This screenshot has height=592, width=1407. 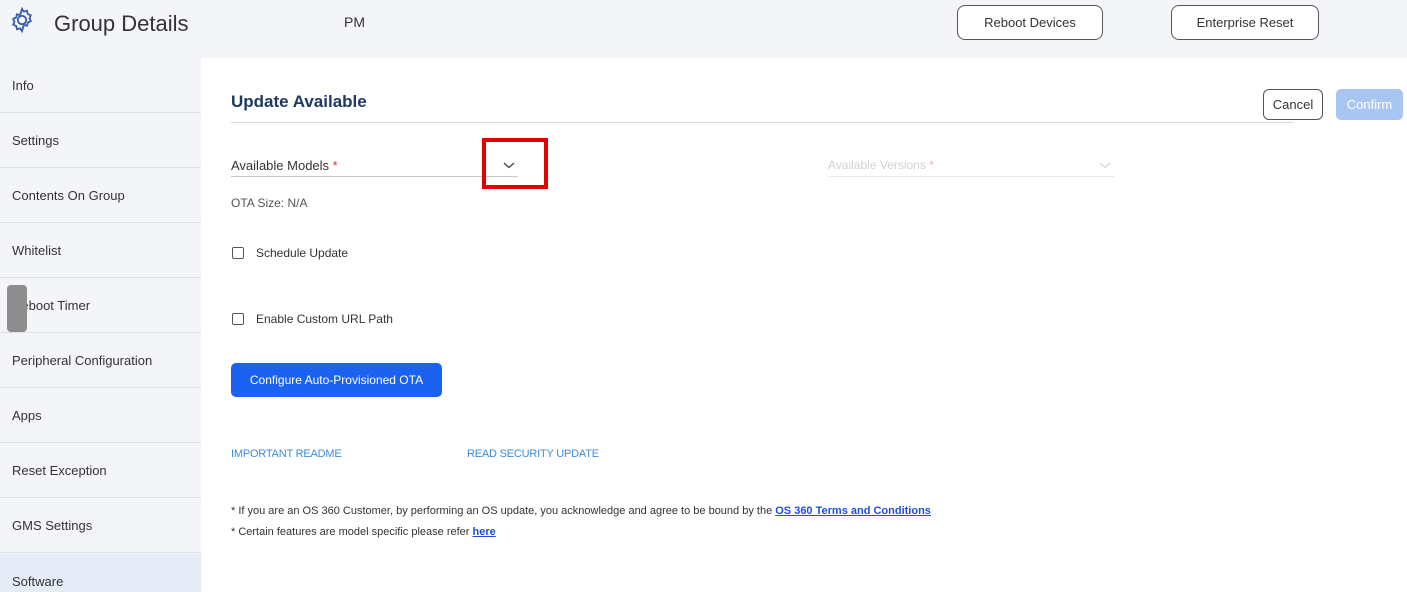 I want to click on sidebar-item-reset-exception: Reset Exception, so click(x=100, y=470).